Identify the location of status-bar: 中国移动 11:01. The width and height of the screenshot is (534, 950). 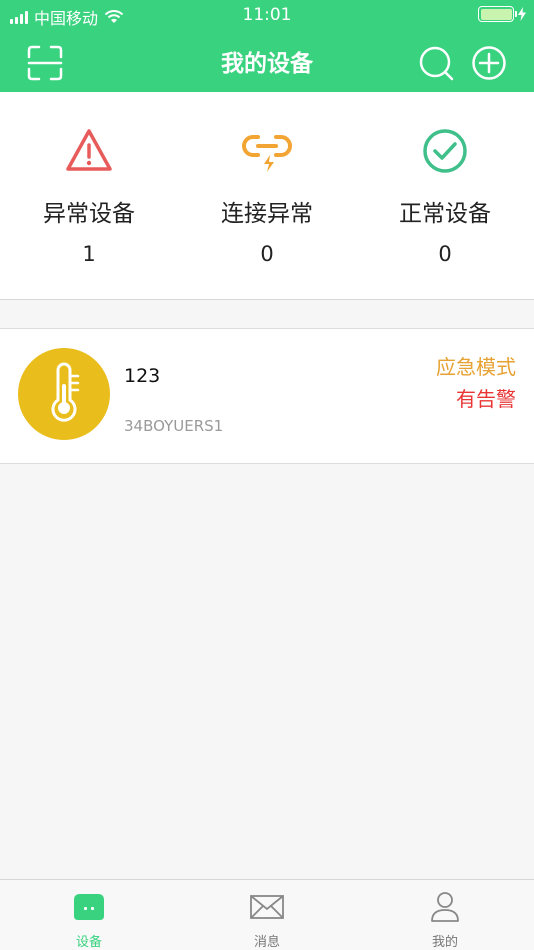
(267, 16).